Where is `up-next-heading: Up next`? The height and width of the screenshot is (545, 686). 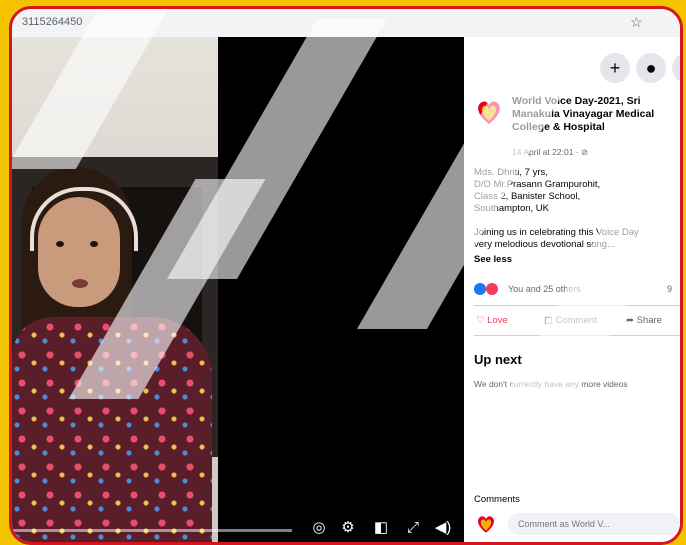
up-next-heading: Up next is located at coordinates (498, 359).